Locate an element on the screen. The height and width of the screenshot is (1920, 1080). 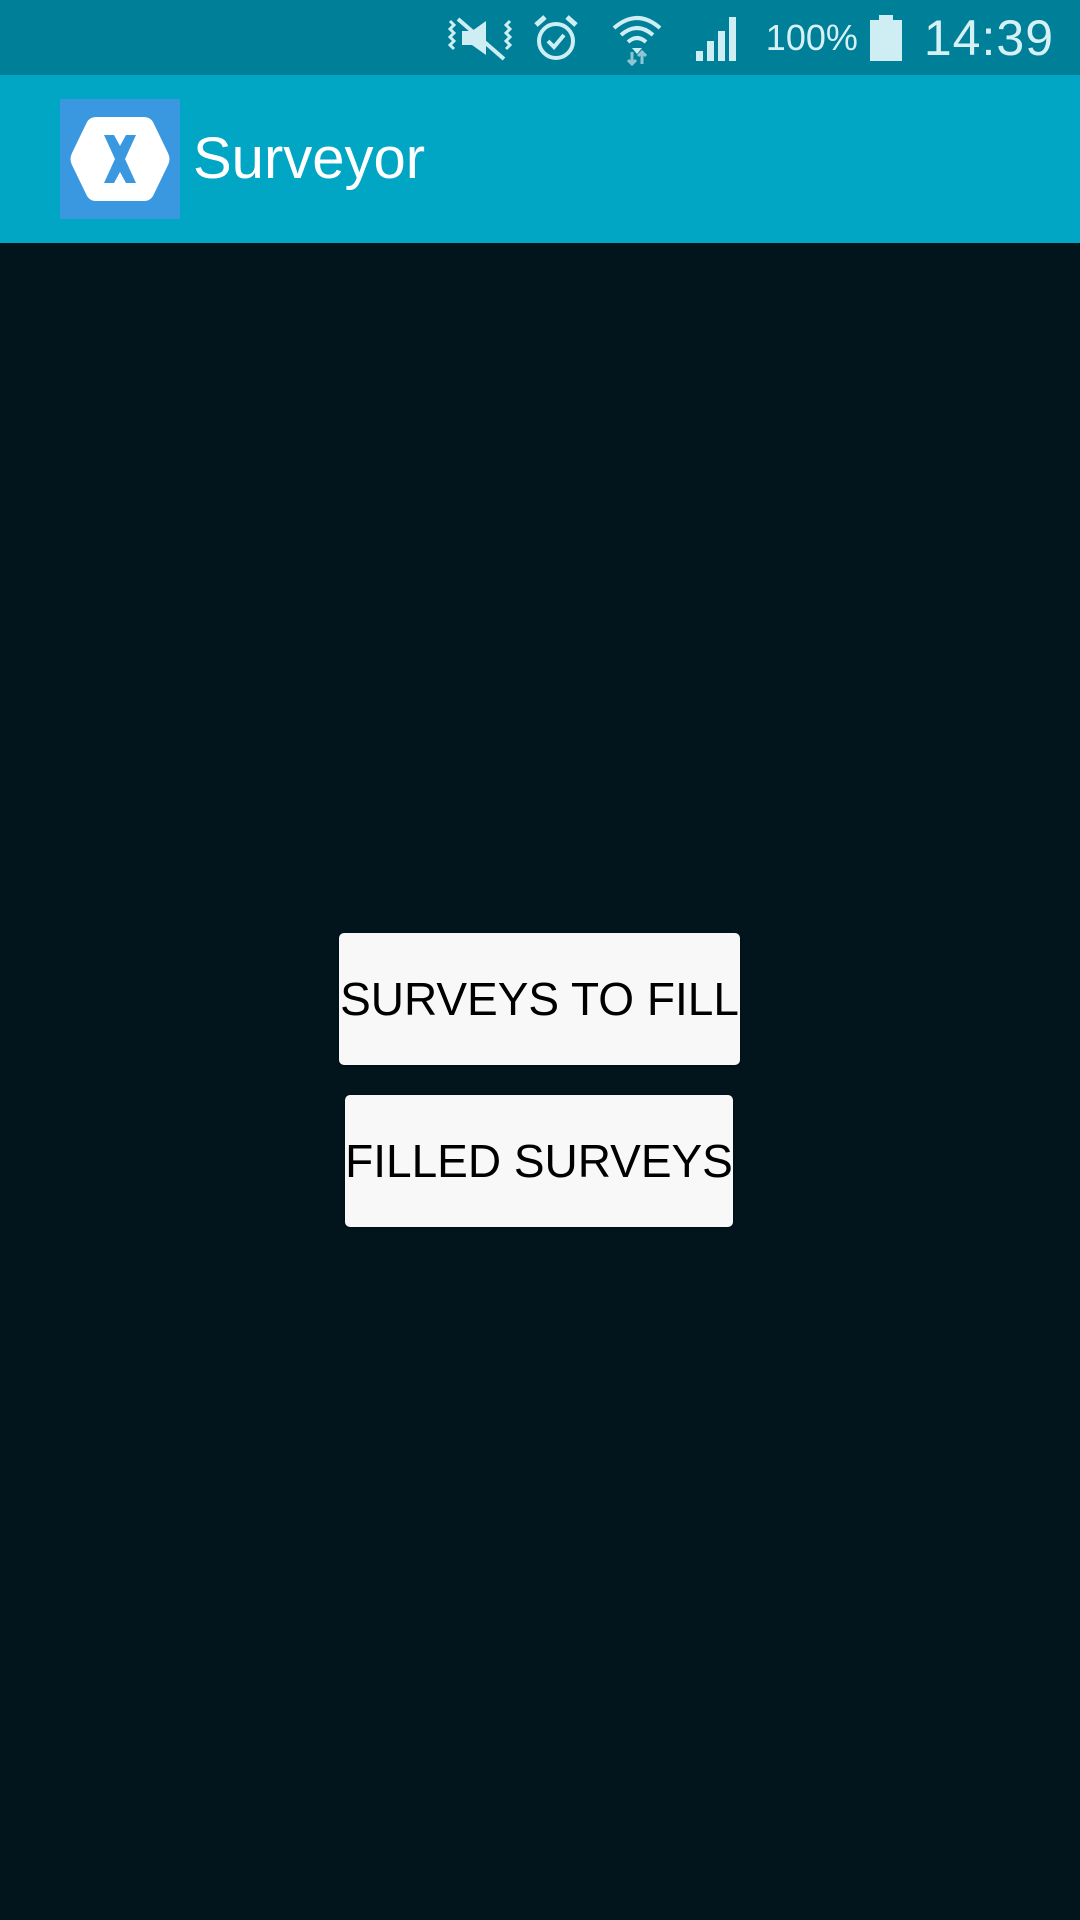
signal-icon is located at coordinates (719, 37).